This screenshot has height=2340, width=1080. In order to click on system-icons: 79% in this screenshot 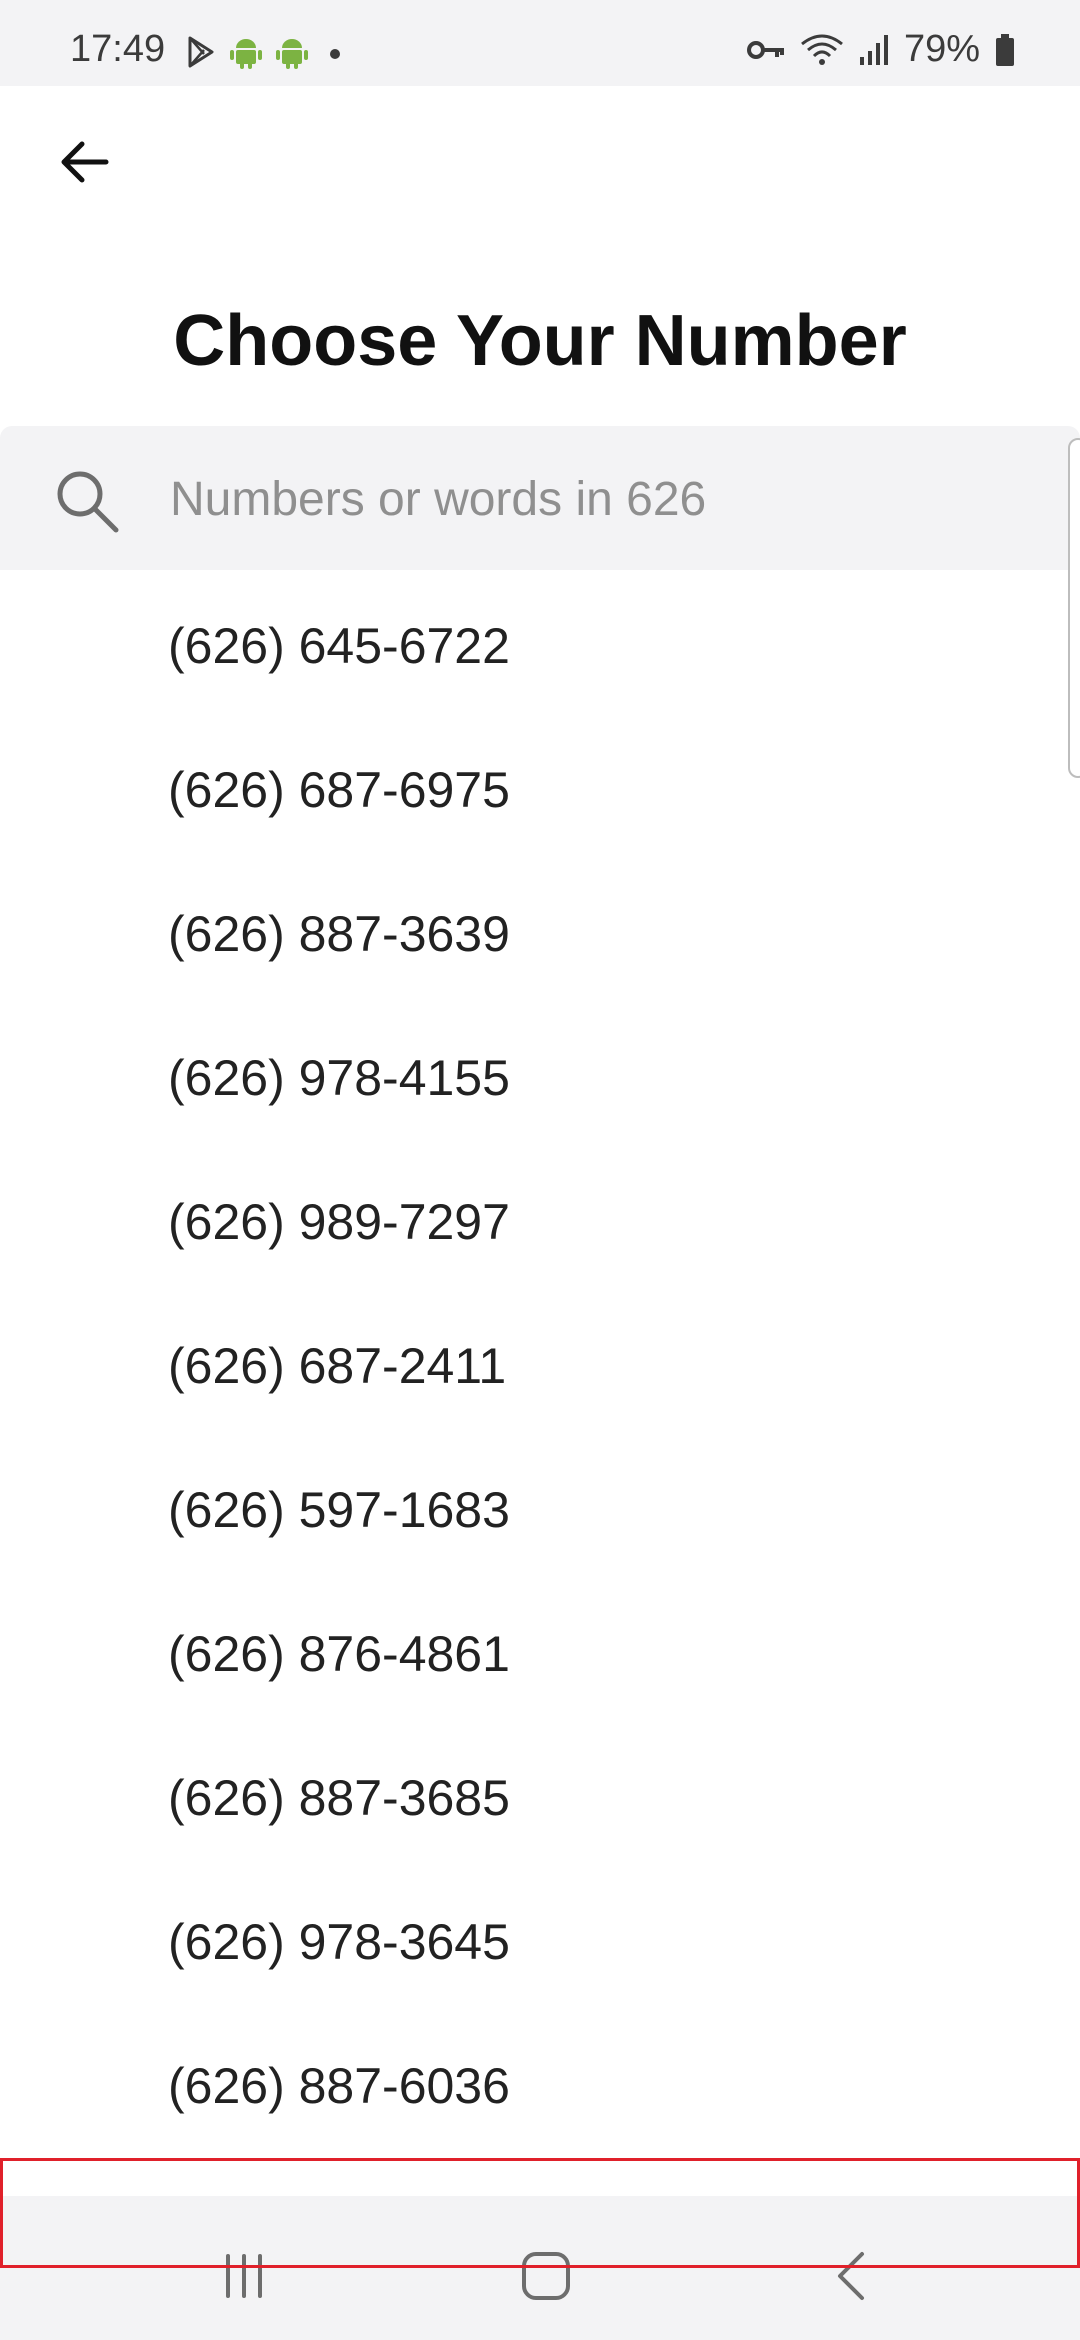, I will do `click(881, 49)`.